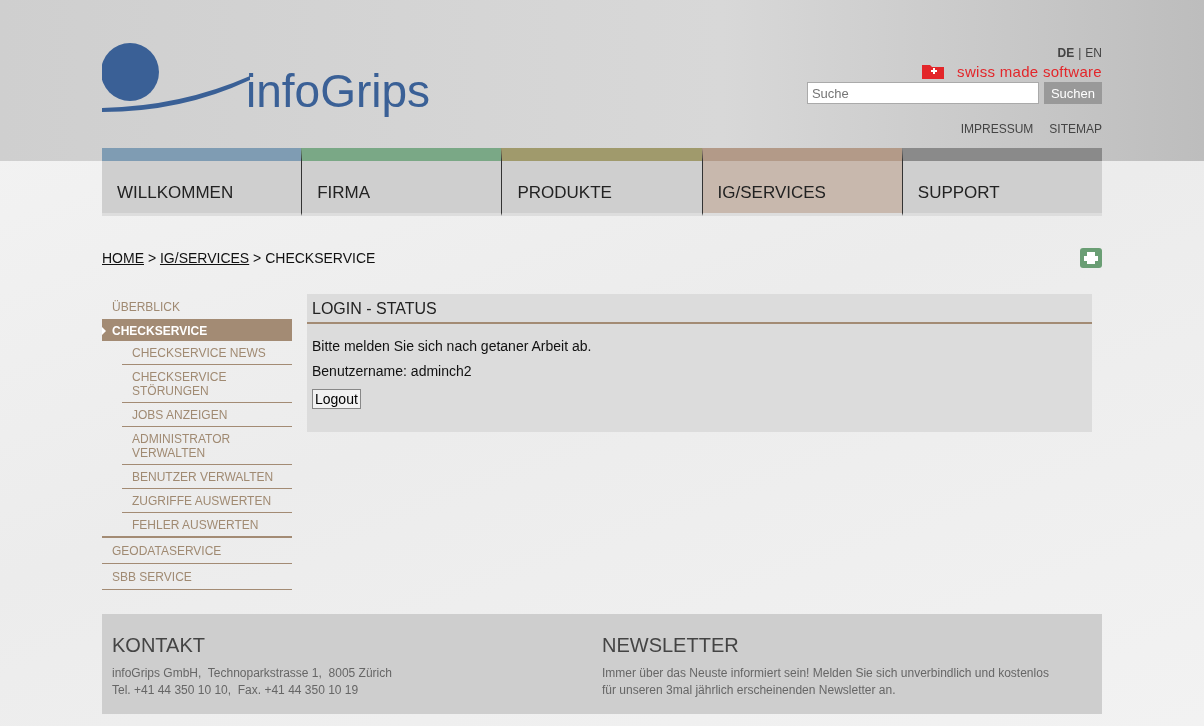  What do you see at coordinates (452, 346) in the screenshot?
I see `logout-message: Bitte melden Sie sich nach getaner Arbeit ab.` at bounding box center [452, 346].